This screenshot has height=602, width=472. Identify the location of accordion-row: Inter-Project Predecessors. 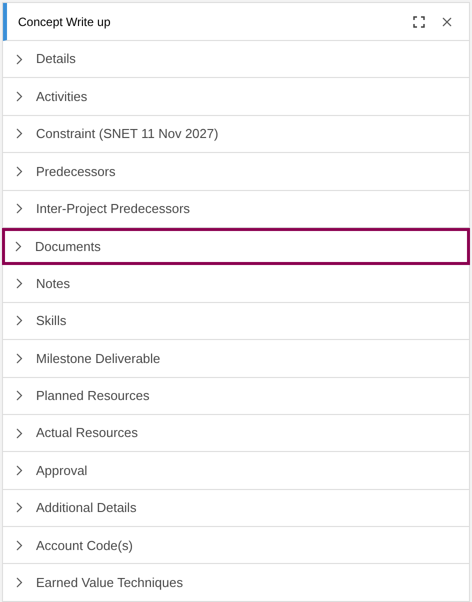
(236, 209).